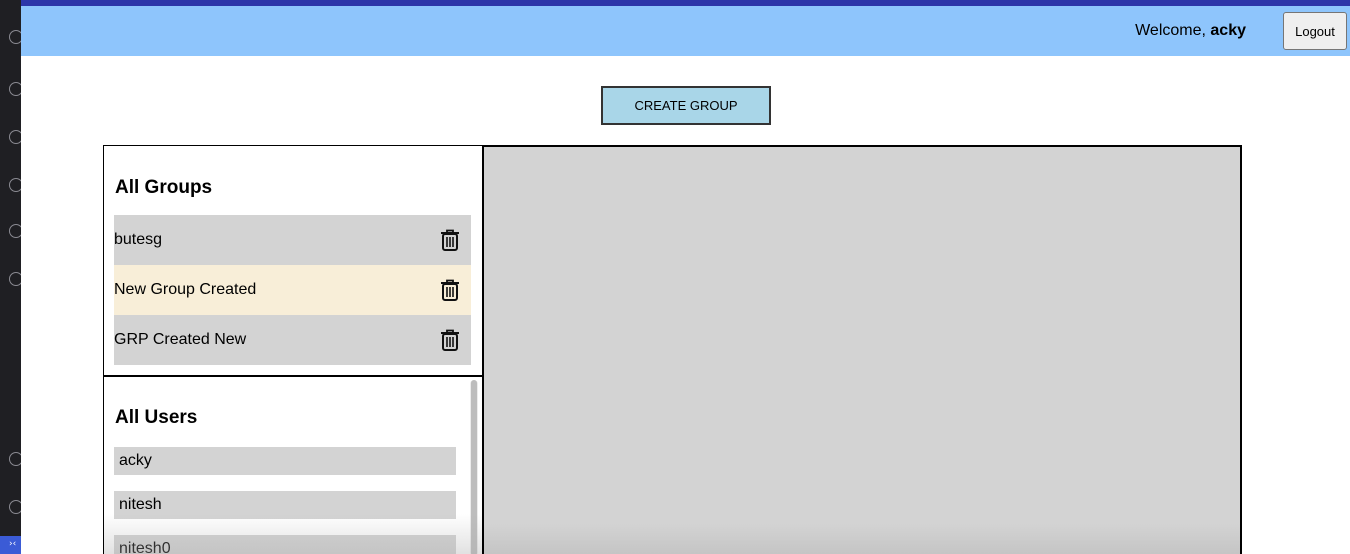 The image size is (1350, 554). I want to click on users-title: All Users, so click(156, 417).